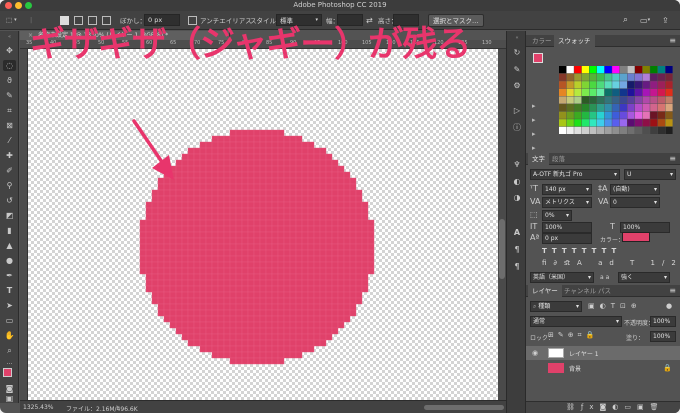 This screenshot has height=413, width=680. I want to click on new-selection-icon, so click(64, 20).